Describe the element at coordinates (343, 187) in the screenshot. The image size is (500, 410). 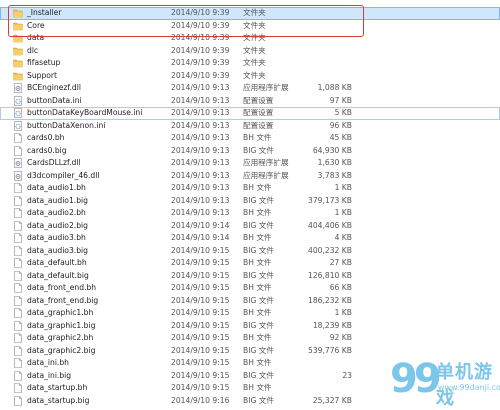
I see `file-size: 1 KB` at that location.